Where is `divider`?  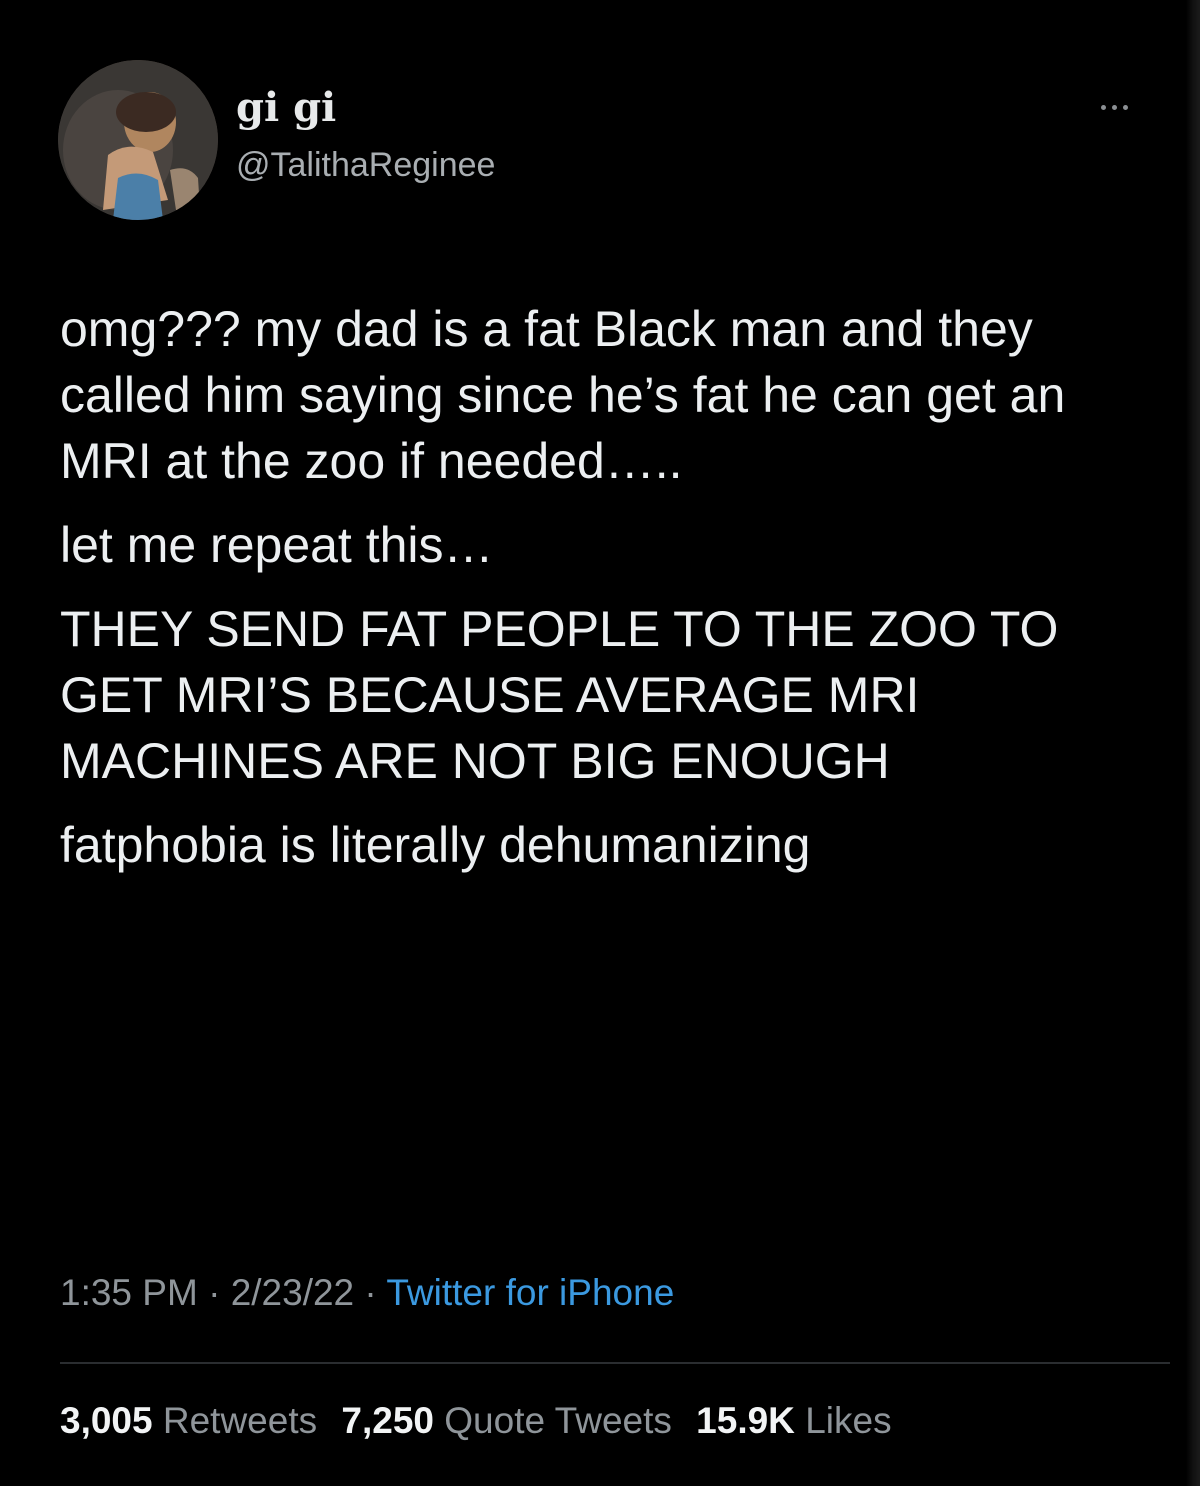
divider is located at coordinates (615, 1363).